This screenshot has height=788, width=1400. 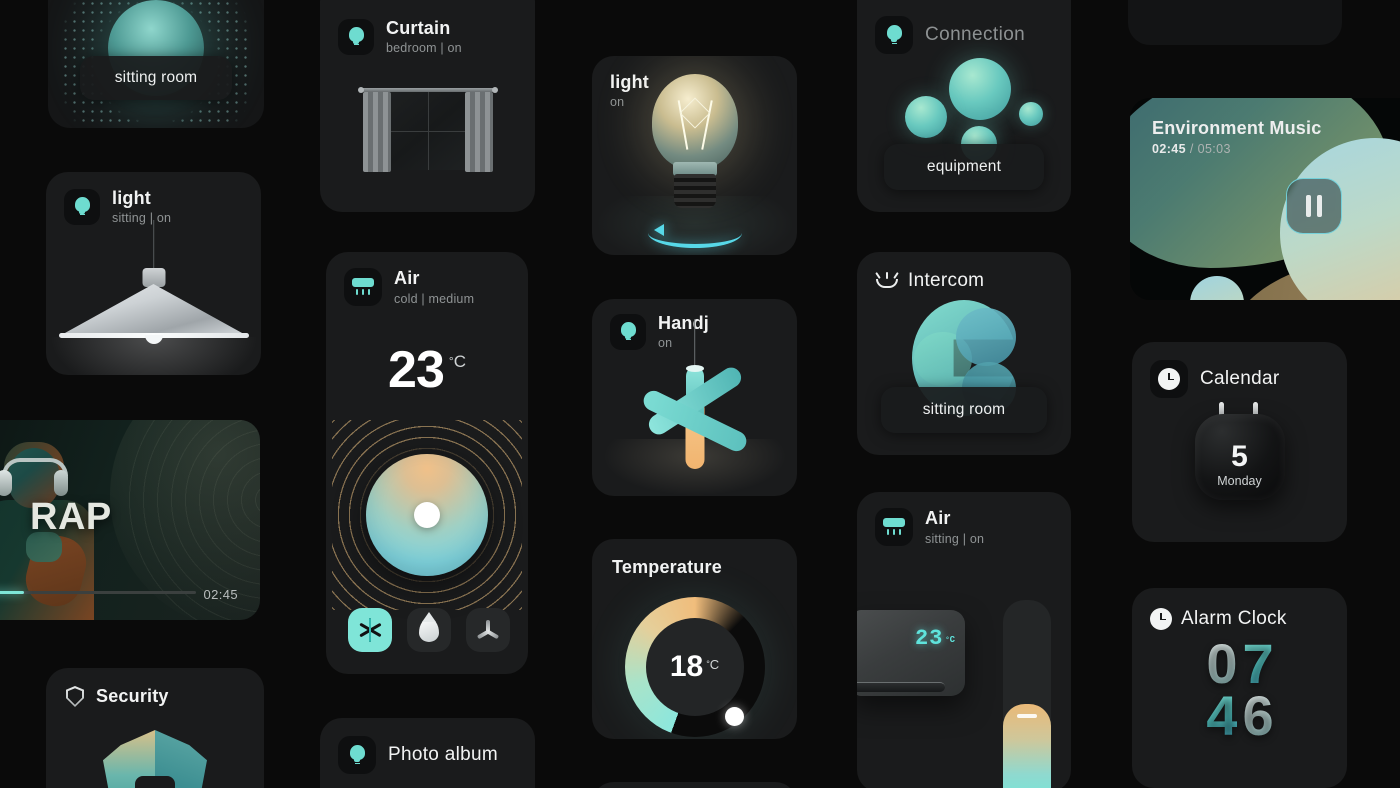 I want to click on air-control-header: Air cold | medium, so click(x=409, y=287).